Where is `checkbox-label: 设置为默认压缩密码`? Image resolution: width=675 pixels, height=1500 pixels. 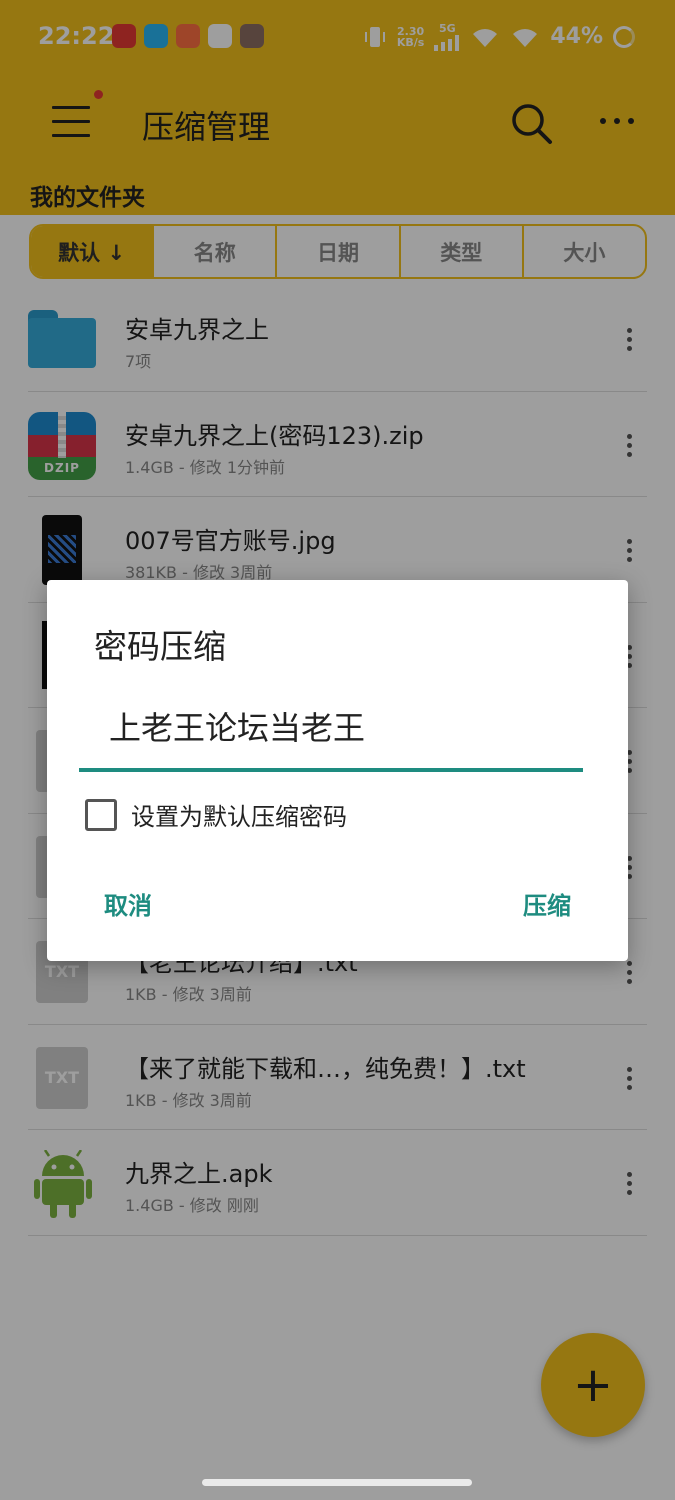
checkbox-label: 设置为默认压缩密码 is located at coordinates (239, 817).